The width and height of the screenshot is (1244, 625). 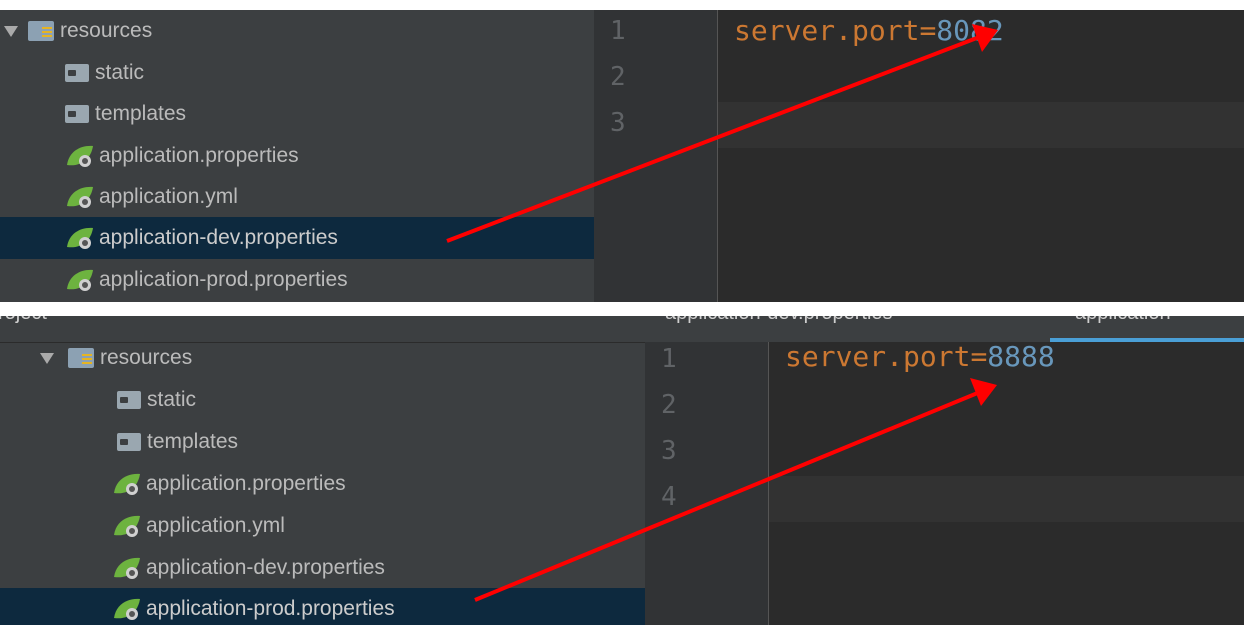 I want to click on property-value: 8888, so click(x=1021, y=356).